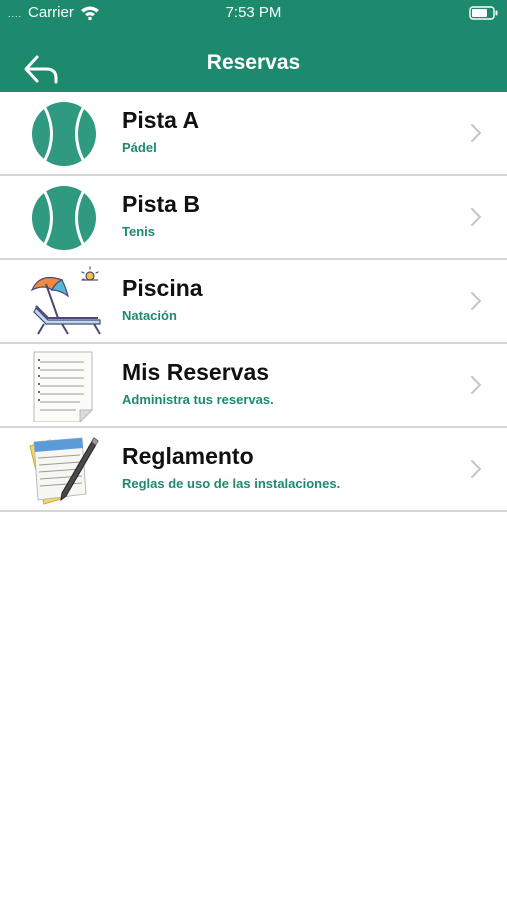  I want to click on item-title: Pista B, so click(161, 204).